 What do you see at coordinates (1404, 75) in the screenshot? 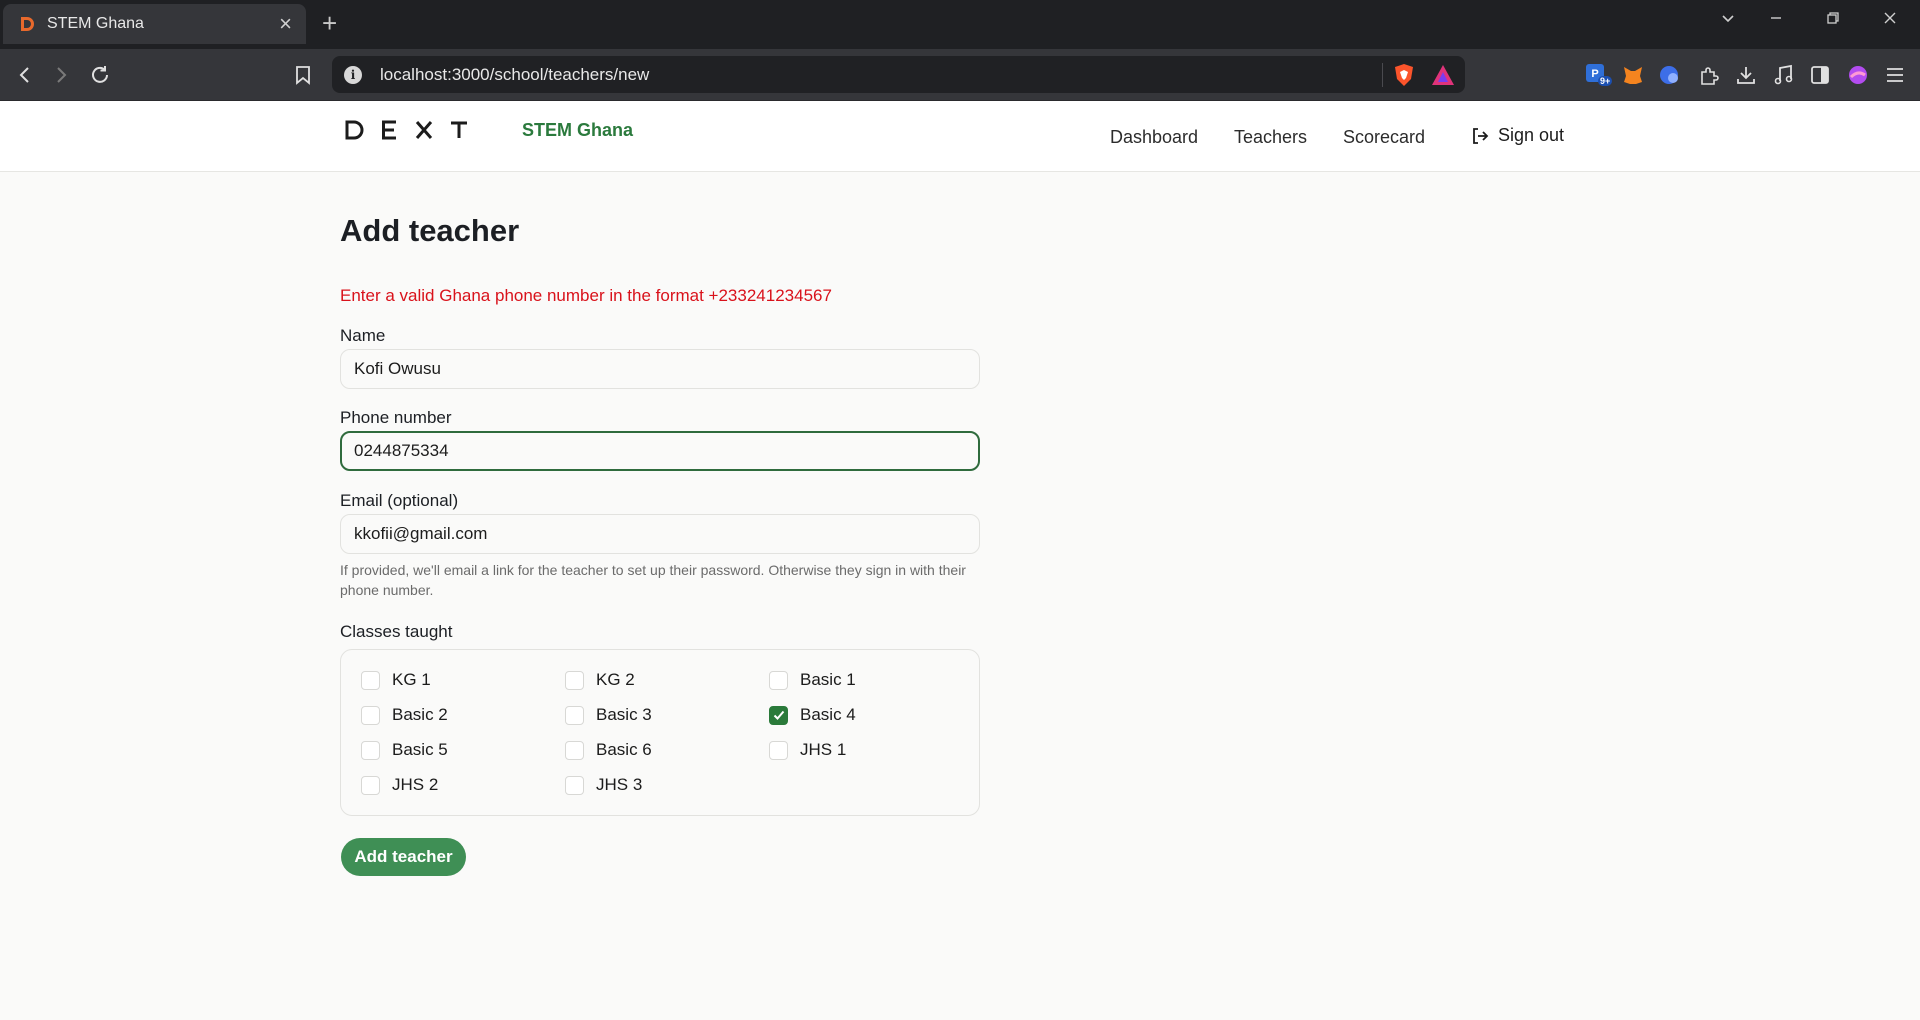
I see `brave-shields-icon` at bounding box center [1404, 75].